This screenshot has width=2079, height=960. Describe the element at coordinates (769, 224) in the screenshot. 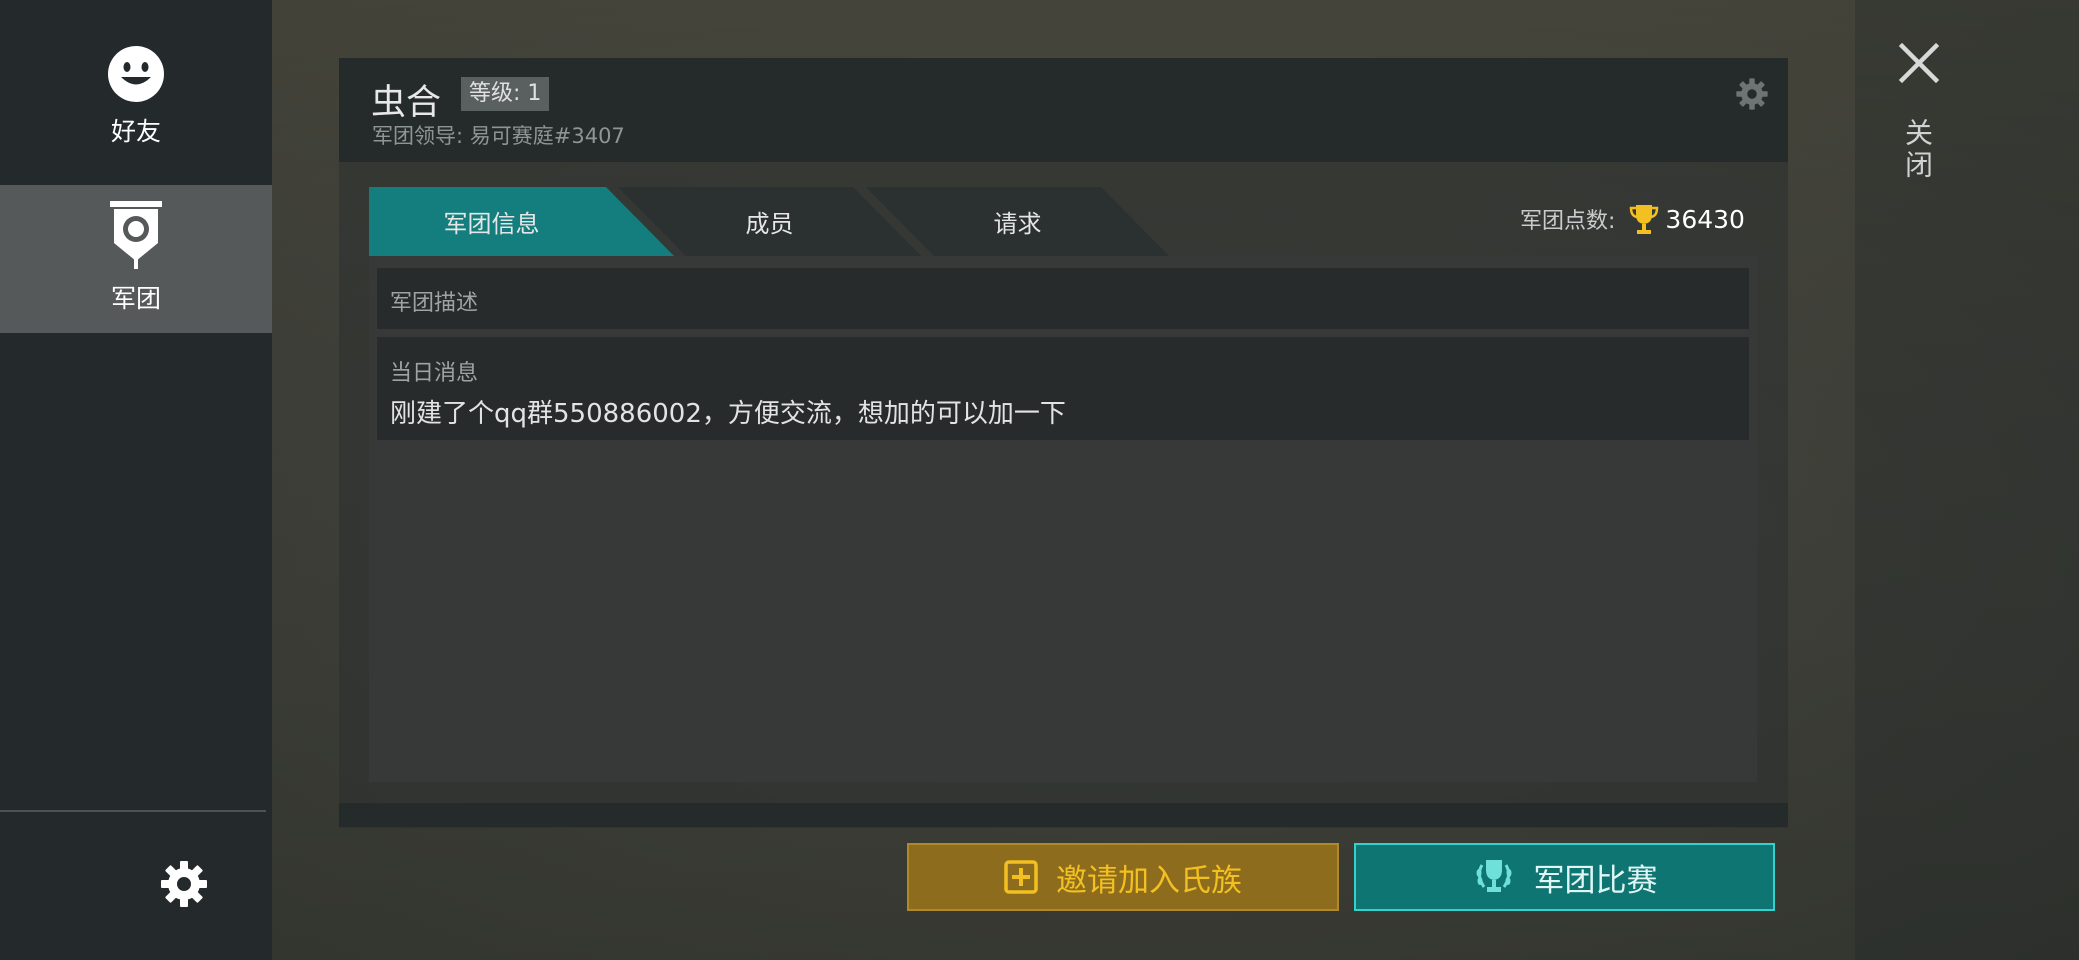

I see `tab-label: 成员` at that location.